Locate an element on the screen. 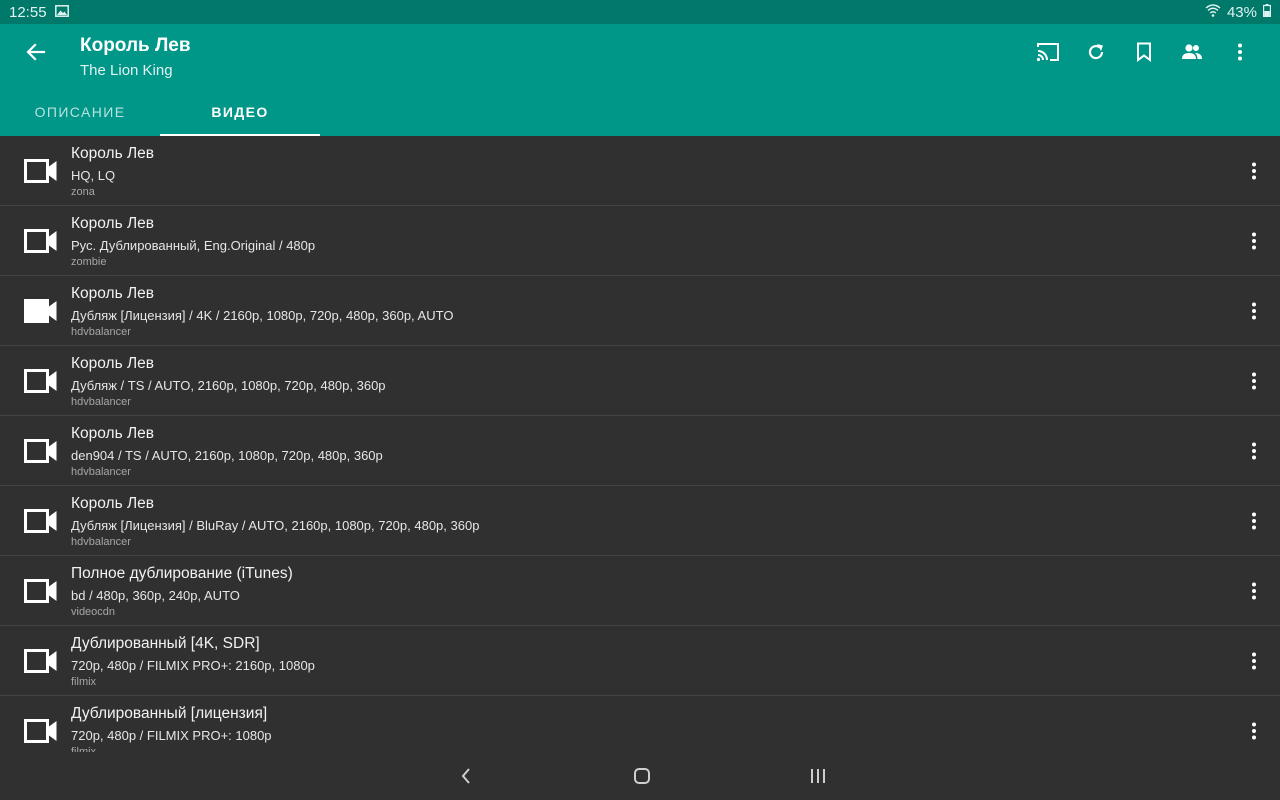 The image size is (1280, 800). page-title: Король Лев is located at coordinates (135, 45).